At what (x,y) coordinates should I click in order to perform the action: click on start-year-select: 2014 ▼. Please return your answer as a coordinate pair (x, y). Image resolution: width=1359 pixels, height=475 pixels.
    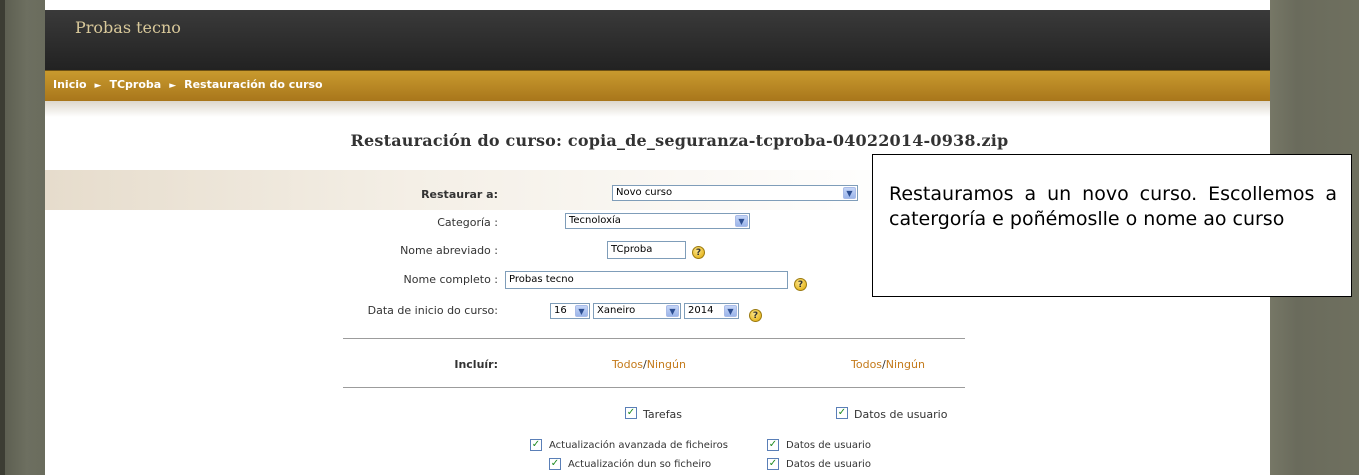
    Looking at the image, I should click on (711, 311).